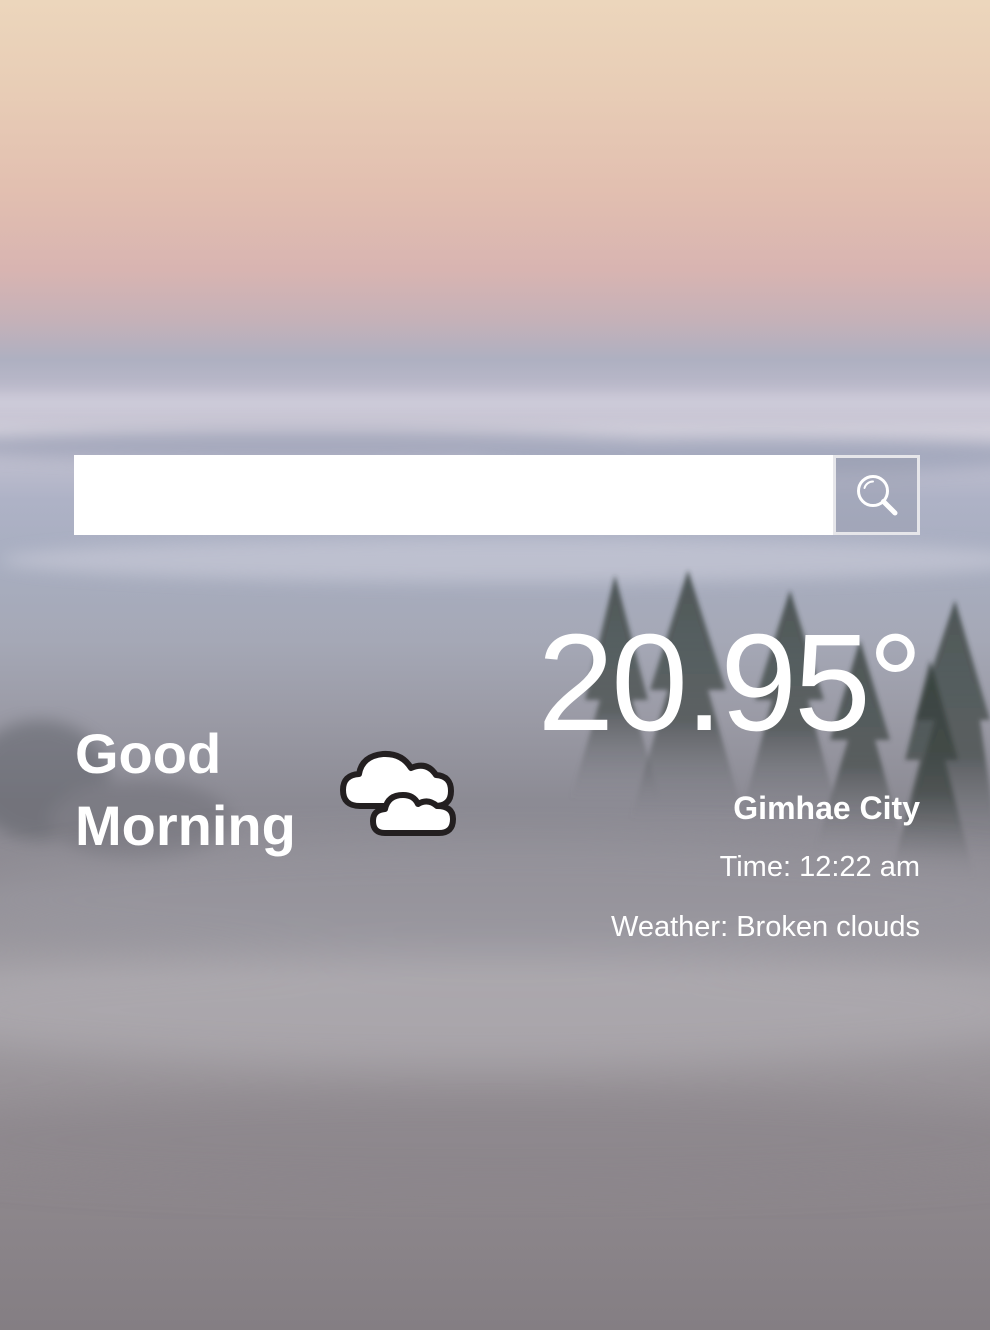 This screenshot has width=990, height=1330. What do you see at coordinates (398, 793) in the screenshot?
I see `broken-clouds-icon` at bounding box center [398, 793].